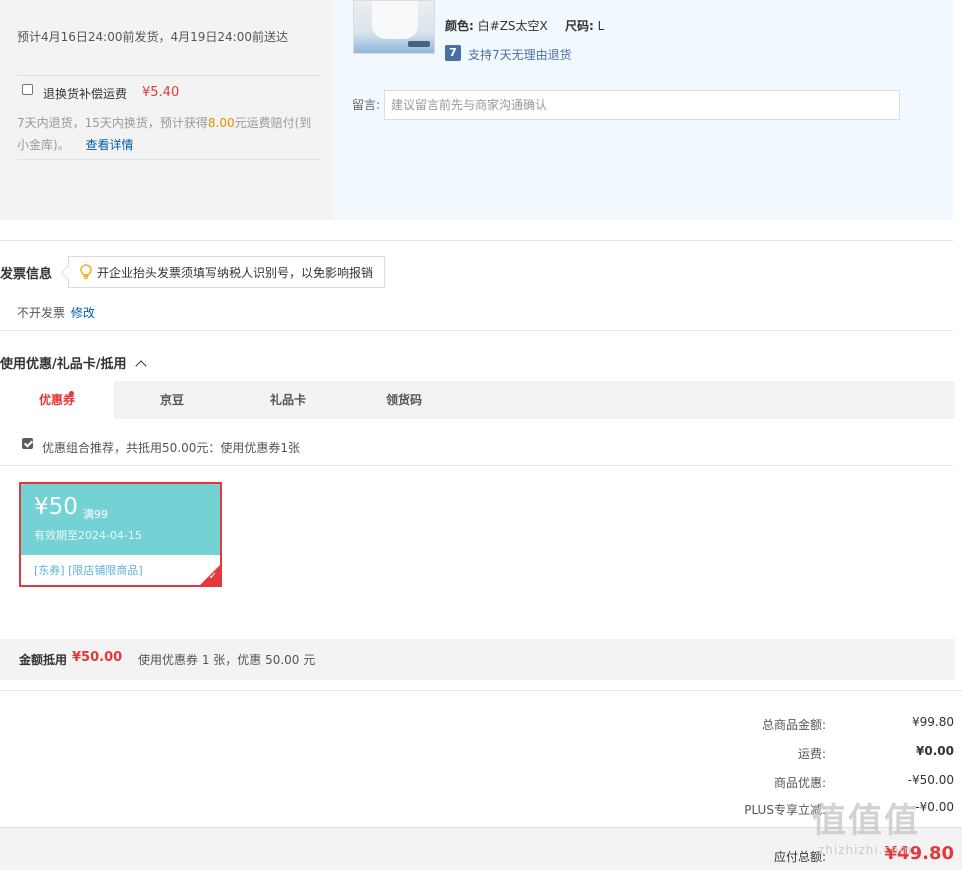  I want to click on invoice-tip: 开企业抬头发票须填写纳税人识别号，以免影响报销, so click(226, 272).